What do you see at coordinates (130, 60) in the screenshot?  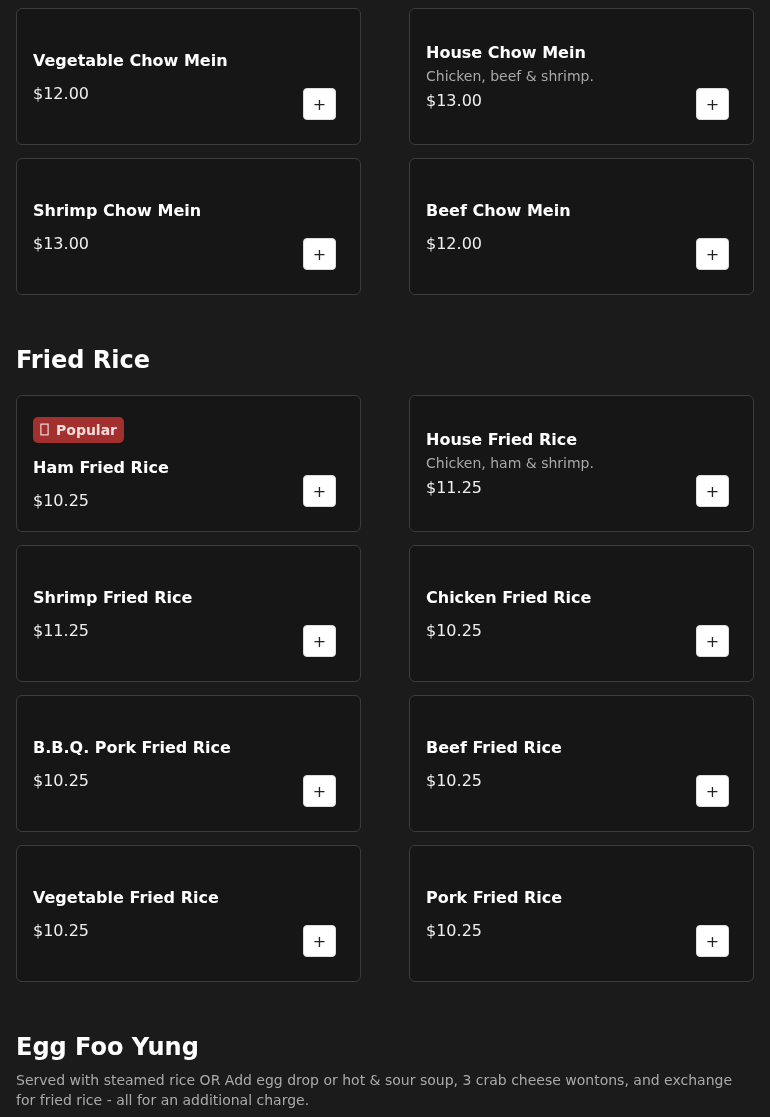 I see `item-name: Vegetable Chow Mein` at bounding box center [130, 60].